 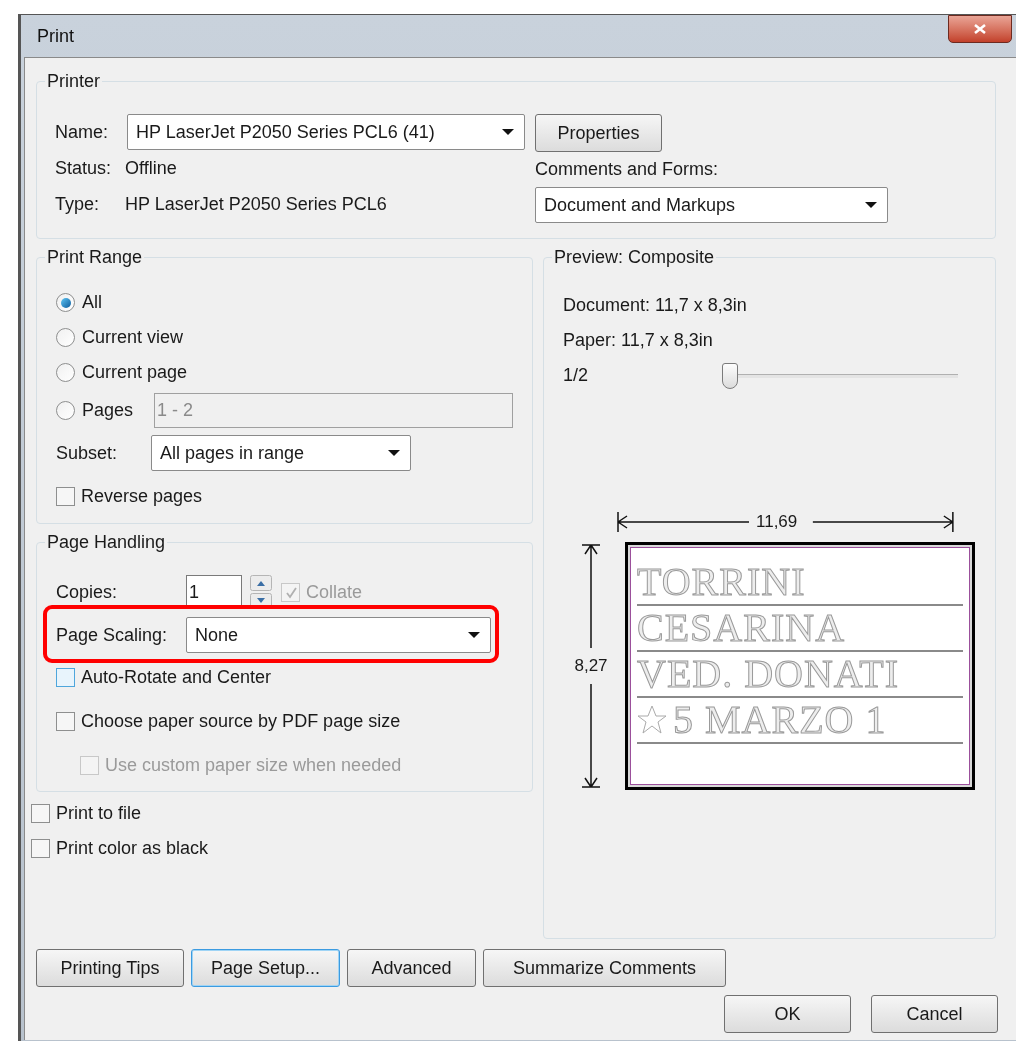 What do you see at coordinates (652, 720) in the screenshot?
I see `star-icon` at bounding box center [652, 720].